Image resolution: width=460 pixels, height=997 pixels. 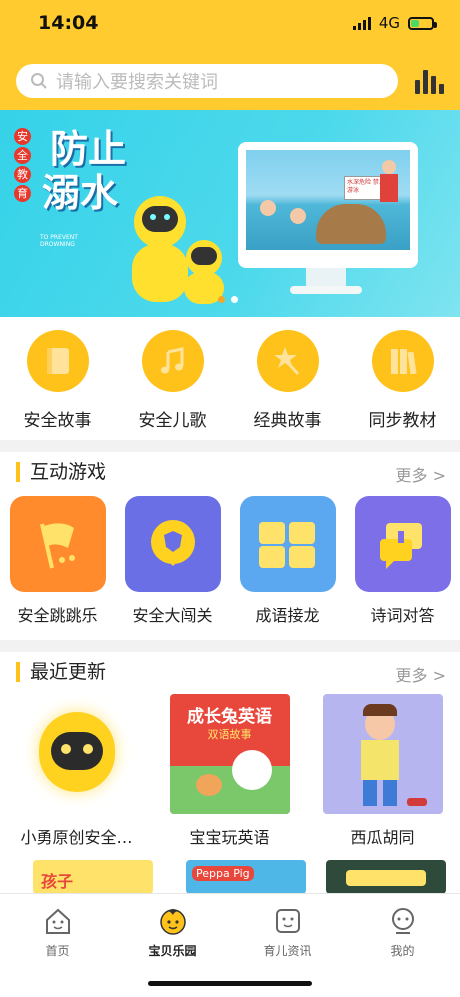 I want to click on flag-icon, so click(x=57, y=544).